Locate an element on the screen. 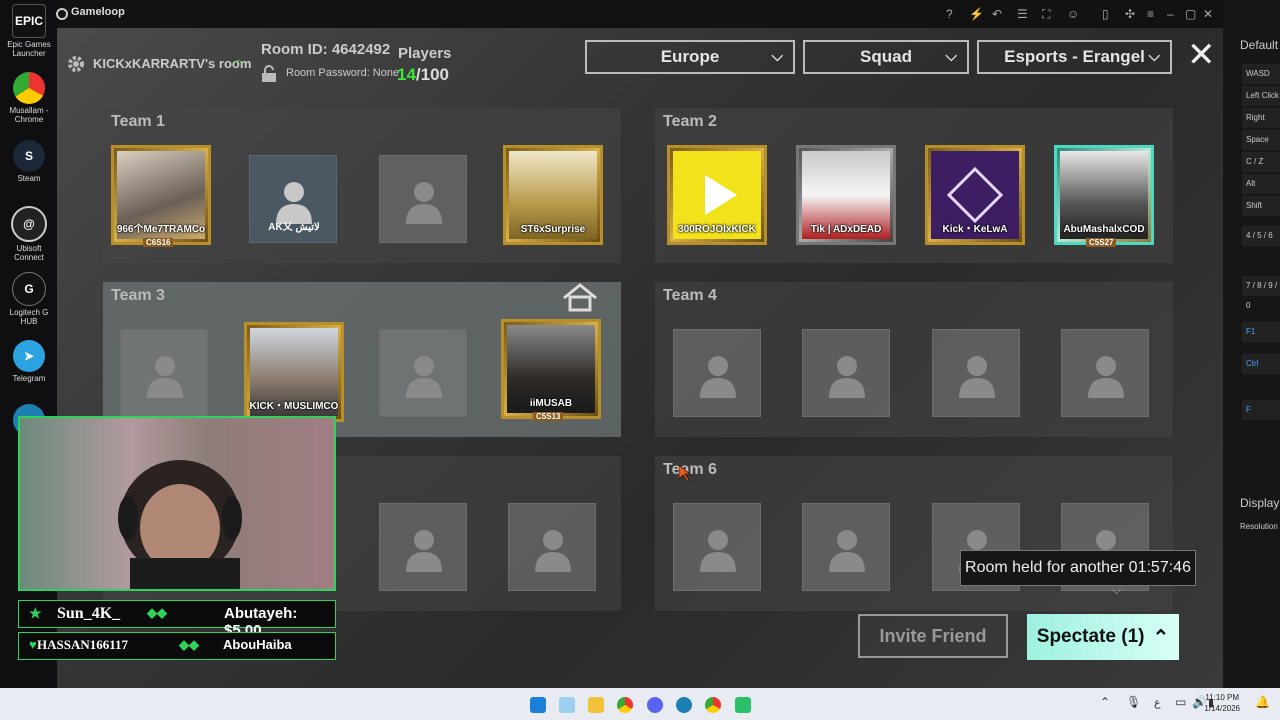 The height and width of the screenshot is (720, 1280). player-name: Kick・KeLwA is located at coordinates (975, 229).